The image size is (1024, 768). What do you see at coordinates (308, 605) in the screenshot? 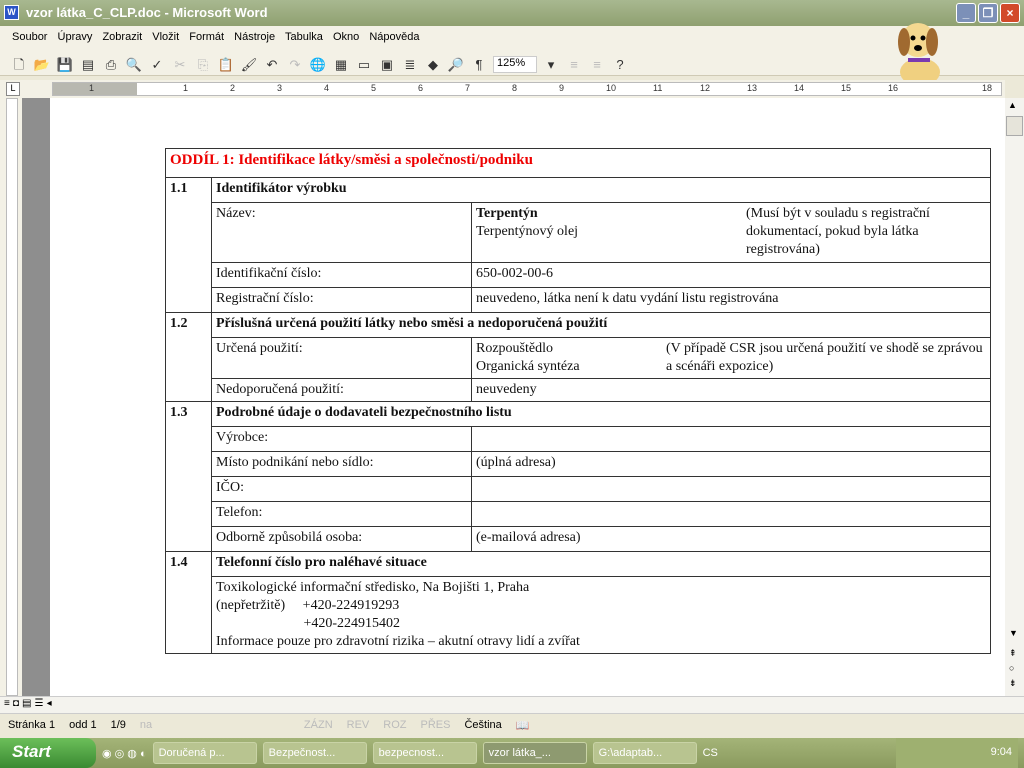
I see `emergency-line: (nepřetržitě) +420-224919293` at bounding box center [308, 605].